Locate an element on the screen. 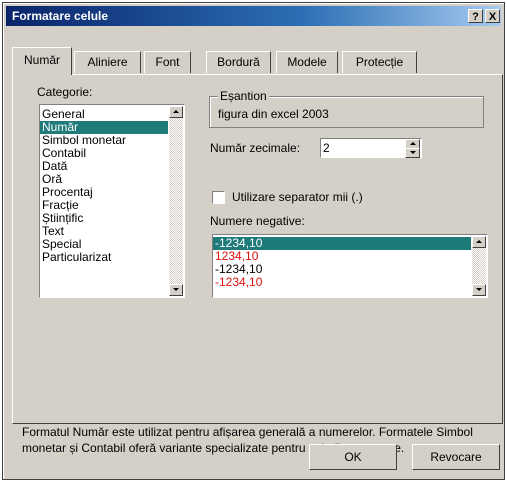 This screenshot has width=507, height=482. negatives-scrollbar is located at coordinates (479, 266).